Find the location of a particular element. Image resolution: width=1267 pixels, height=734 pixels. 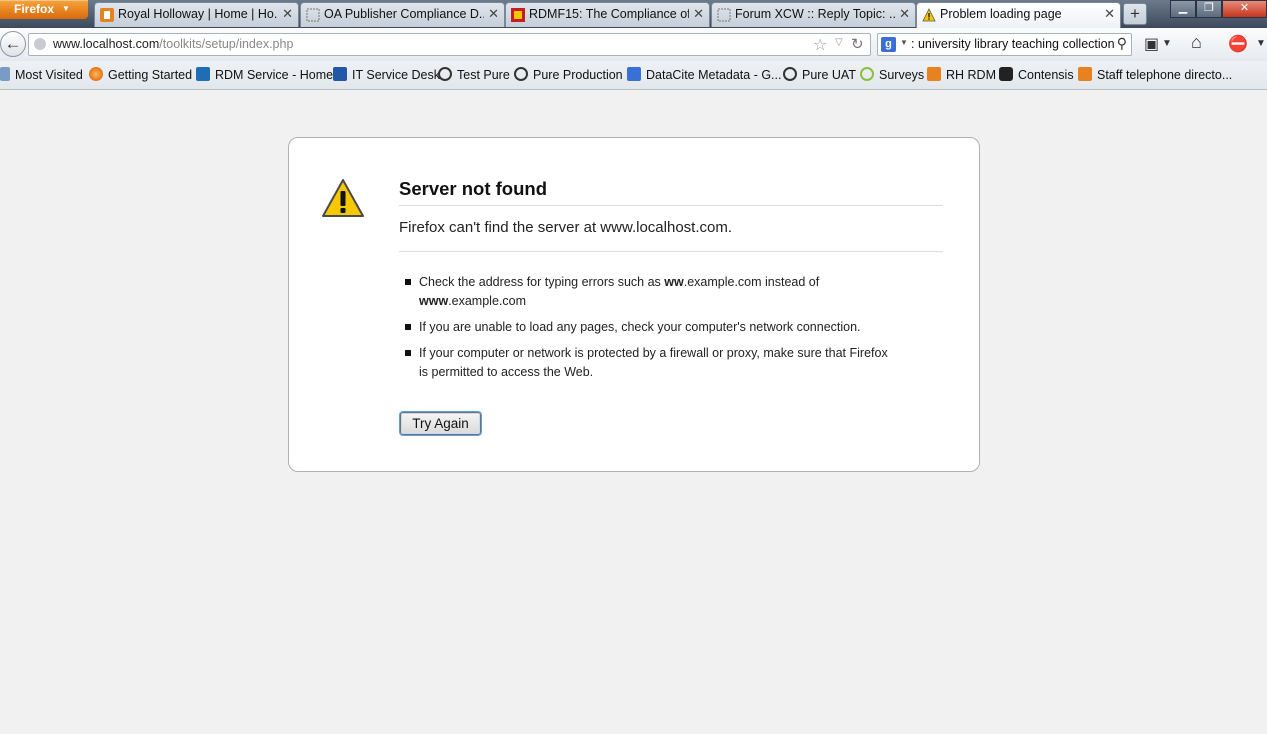

bookmark-contensis: Contensis is located at coordinates (1036, 74).